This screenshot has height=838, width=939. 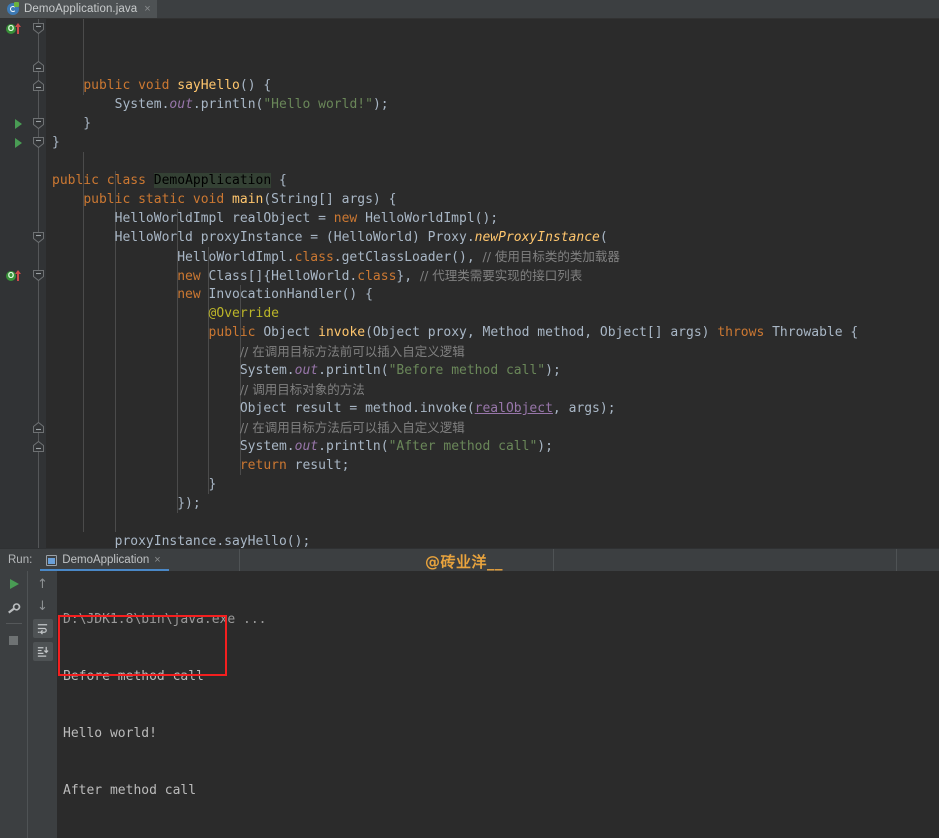 What do you see at coordinates (537, 237) in the screenshot?
I see `code-token: newProxyInstance` at bounding box center [537, 237].